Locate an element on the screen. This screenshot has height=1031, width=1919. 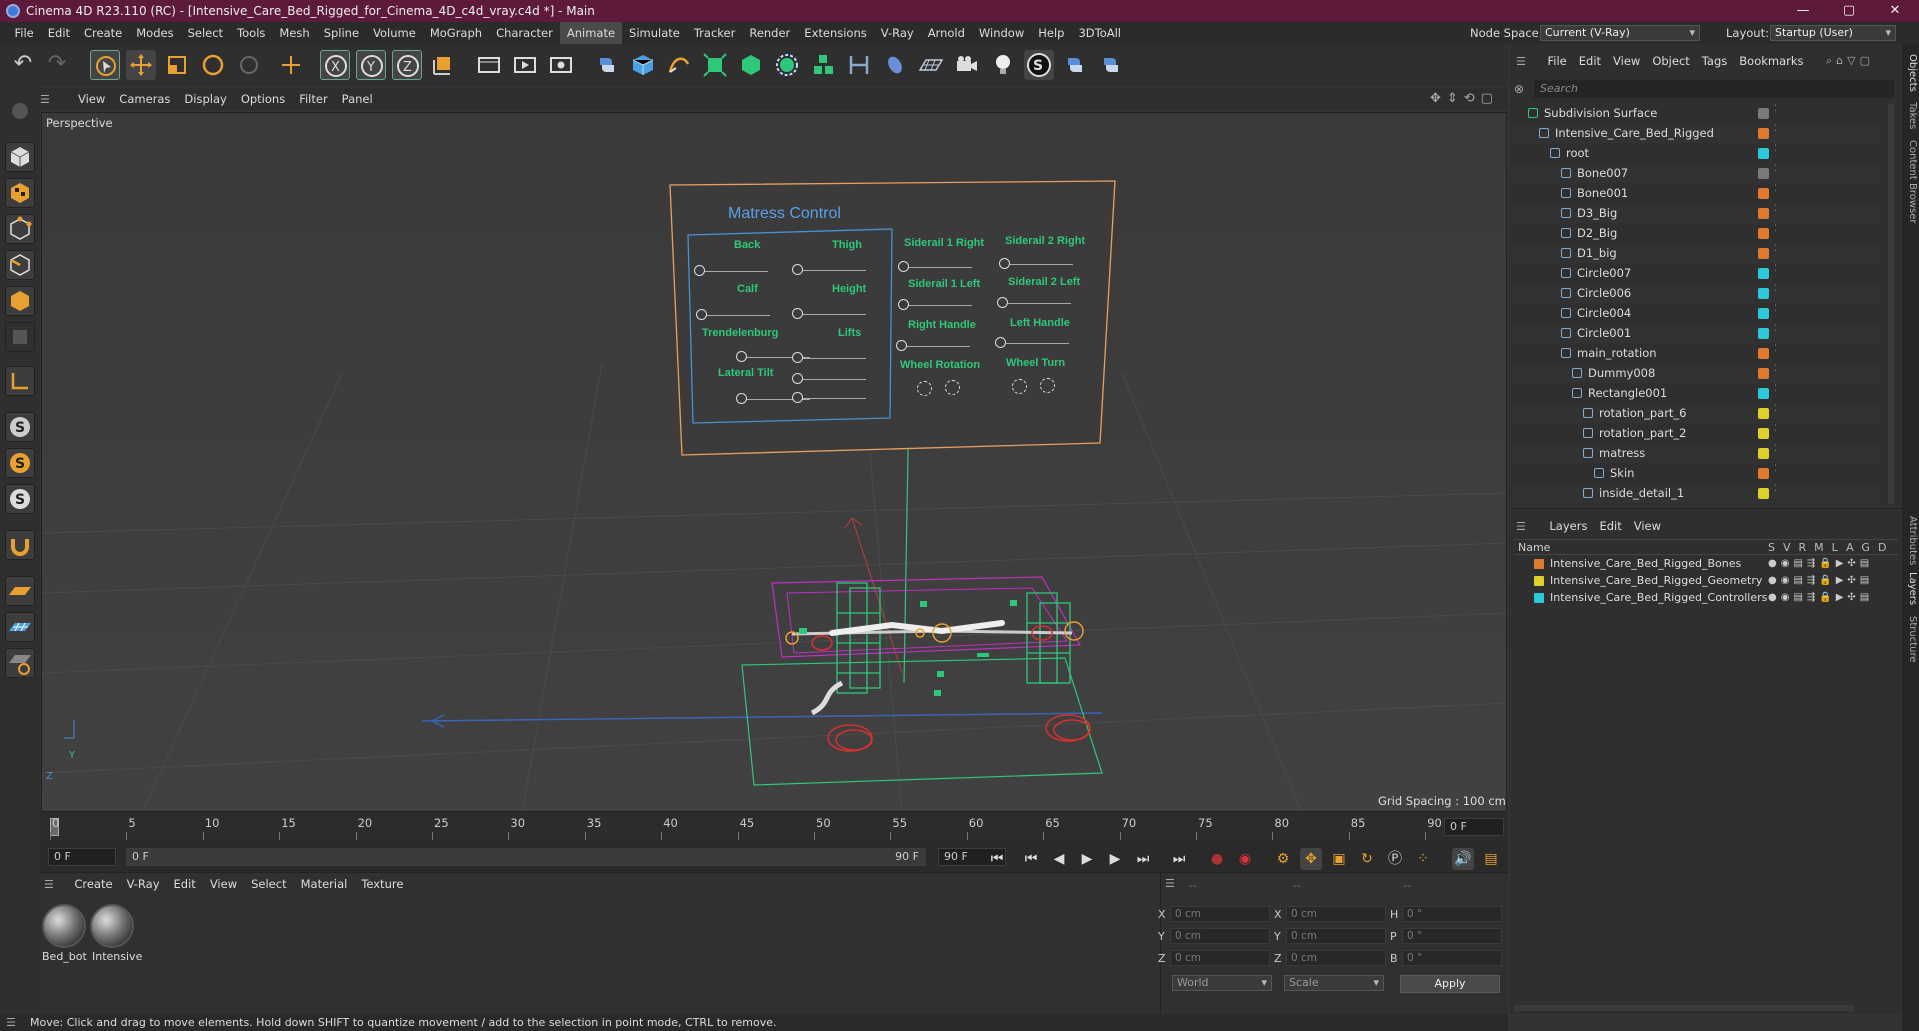
object-row: inside_detail_1 ⁚ is located at coordinates (1696, 493).